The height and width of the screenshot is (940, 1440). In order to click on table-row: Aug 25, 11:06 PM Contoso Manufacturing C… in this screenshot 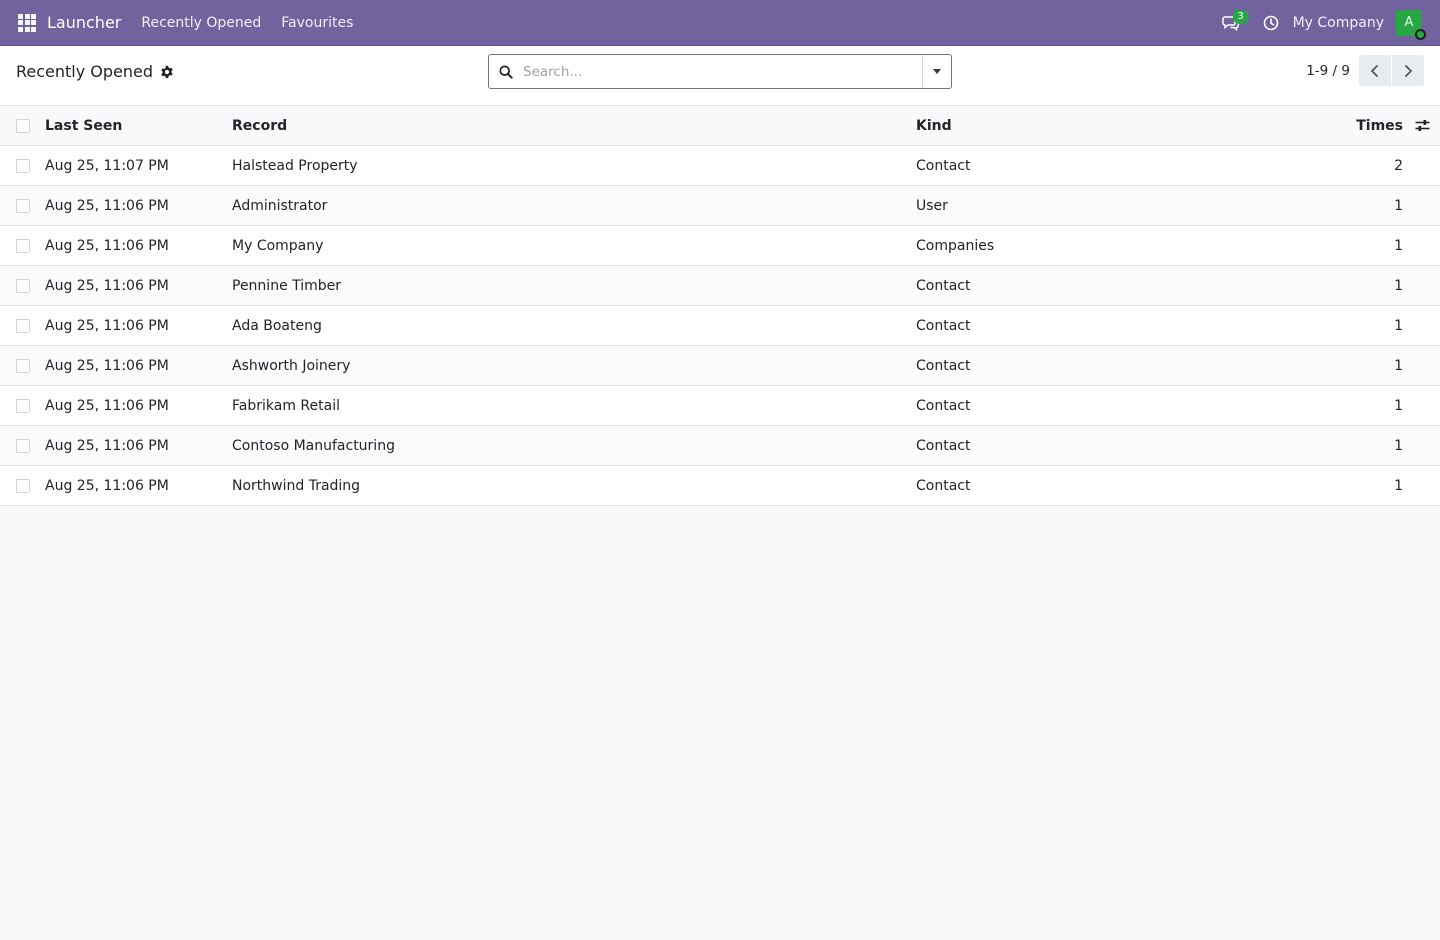, I will do `click(720, 446)`.